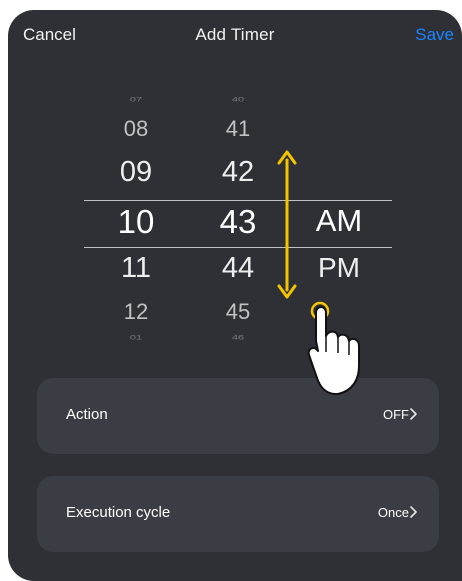 The width and height of the screenshot is (462, 581). I want to click on gesture-overlay, so click(318, 272).